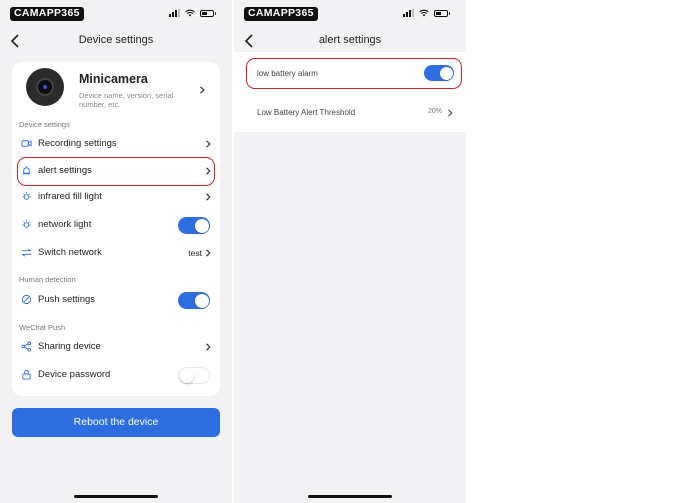  I want to click on push-settings-toggle, so click(194, 300).